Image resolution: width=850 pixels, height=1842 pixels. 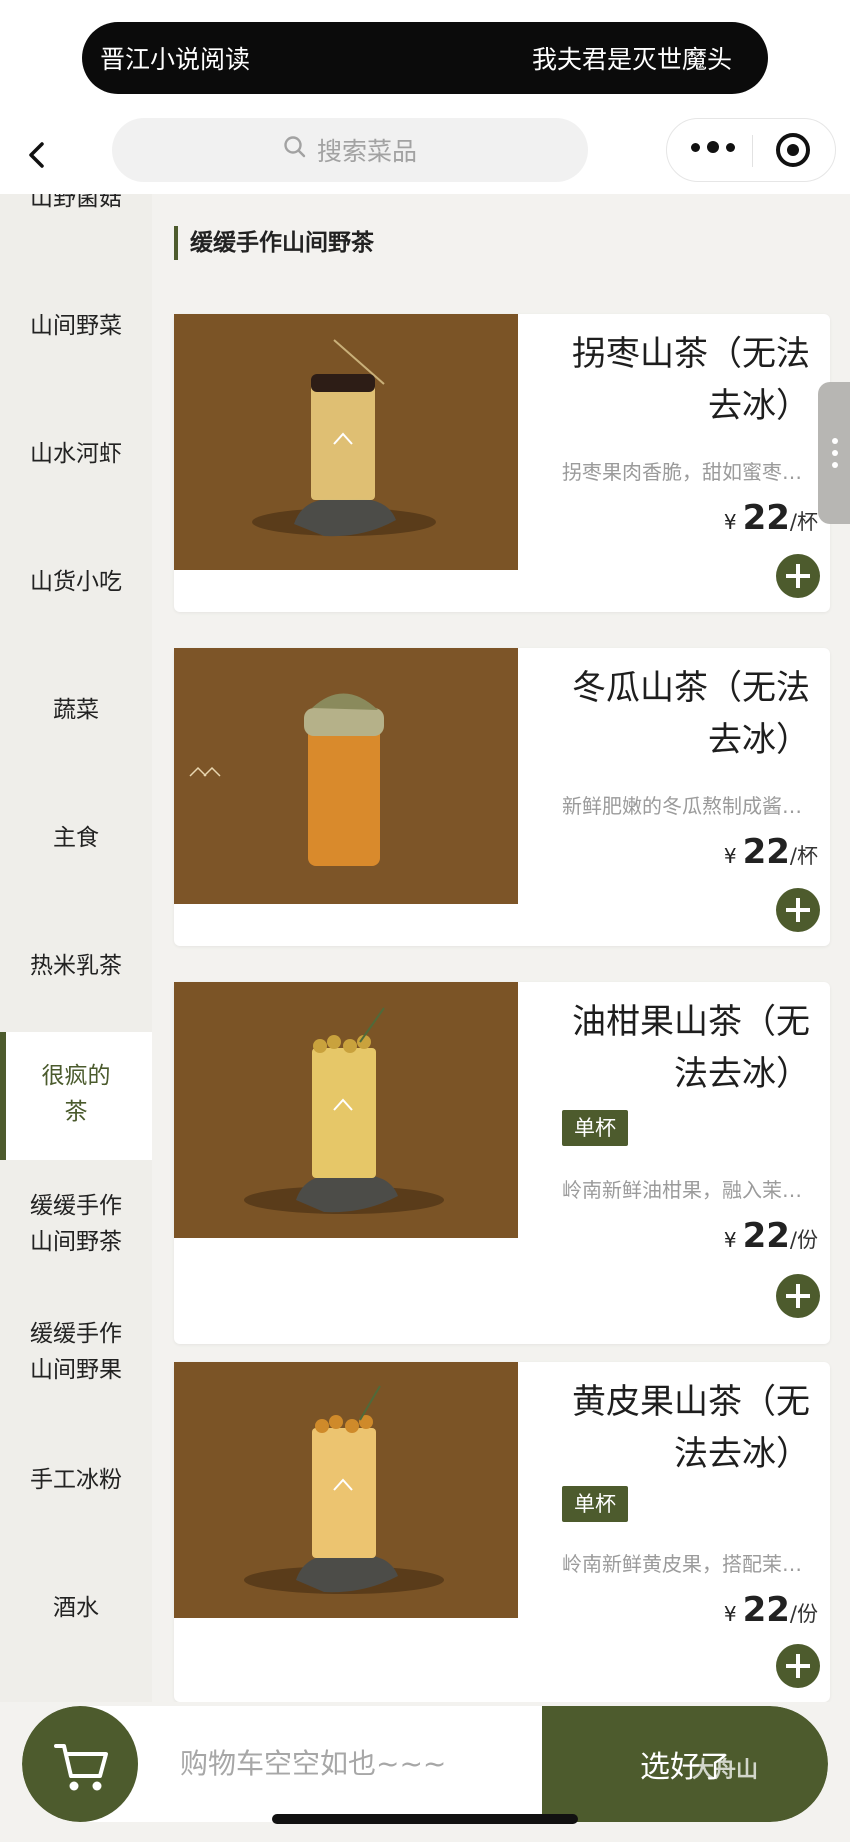 I want to click on search-placeholder: 搜索菜品, so click(x=366, y=151).